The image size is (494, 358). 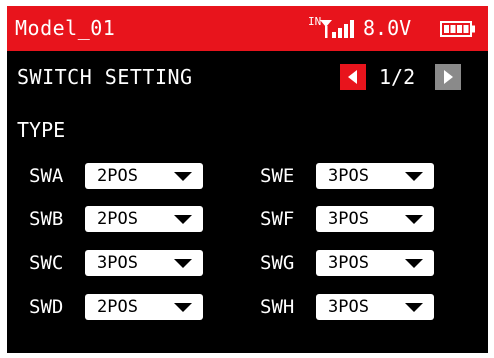 What do you see at coordinates (105, 77) in the screenshot?
I see `page-title: SWITCH SETTING` at bounding box center [105, 77].